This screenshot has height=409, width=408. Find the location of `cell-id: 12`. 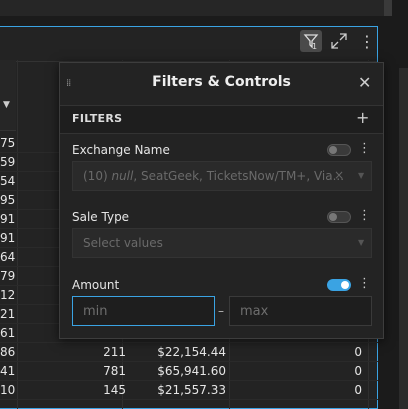

cell-id: 12 is located at coordinates (8, 295).